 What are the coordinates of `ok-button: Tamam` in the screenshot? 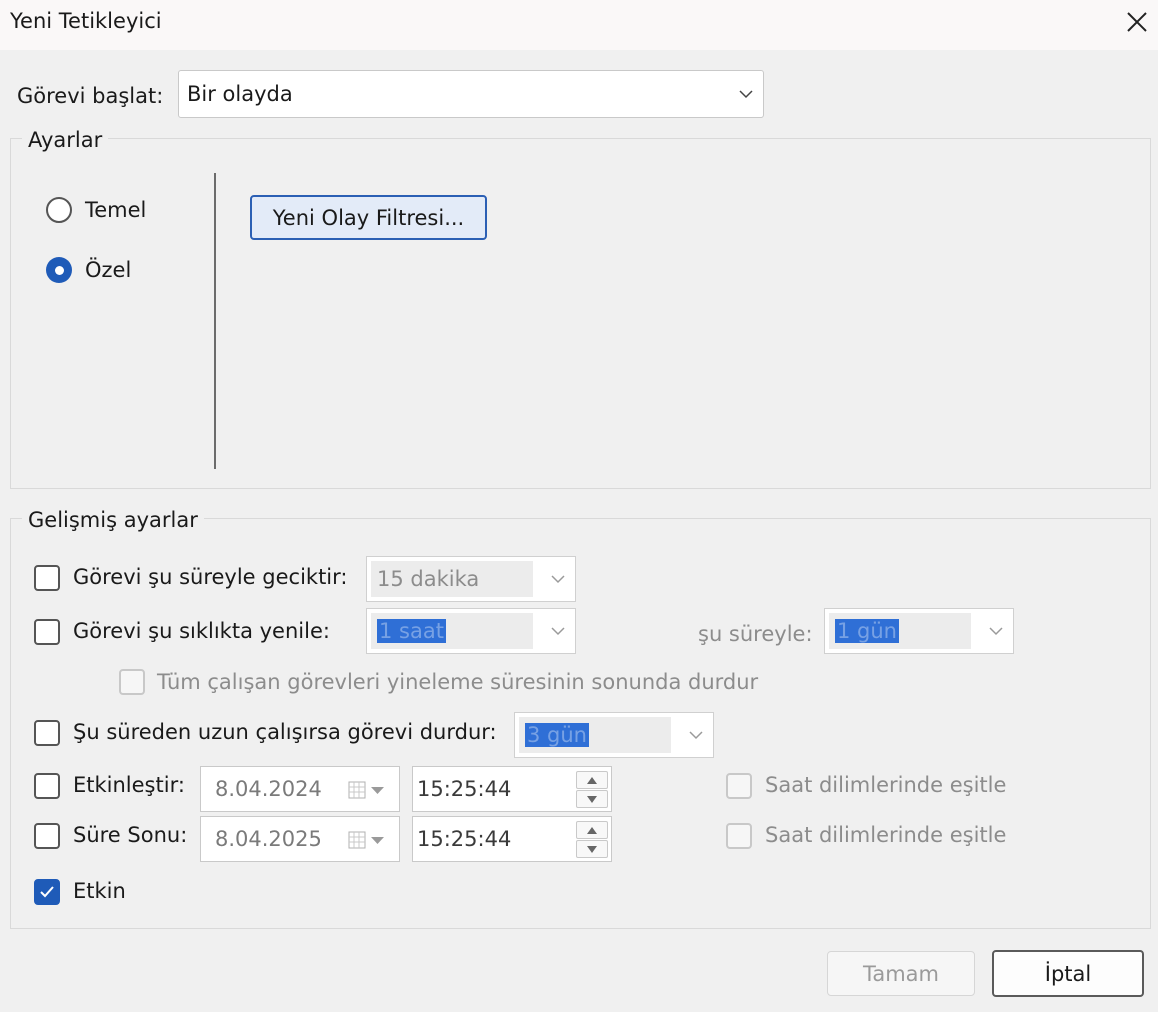 It's located at (901, 973).